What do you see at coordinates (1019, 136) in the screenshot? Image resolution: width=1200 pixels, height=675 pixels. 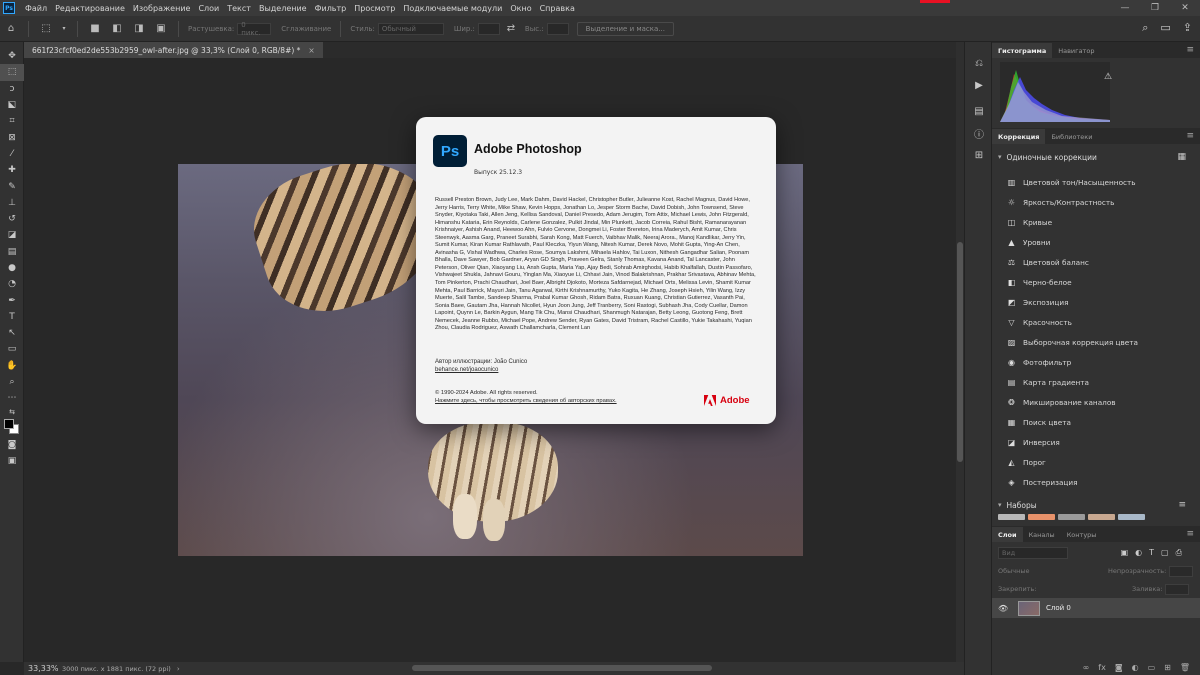 I see `tab-adjustments: Коррекция` at bounding box center [1019, 136].